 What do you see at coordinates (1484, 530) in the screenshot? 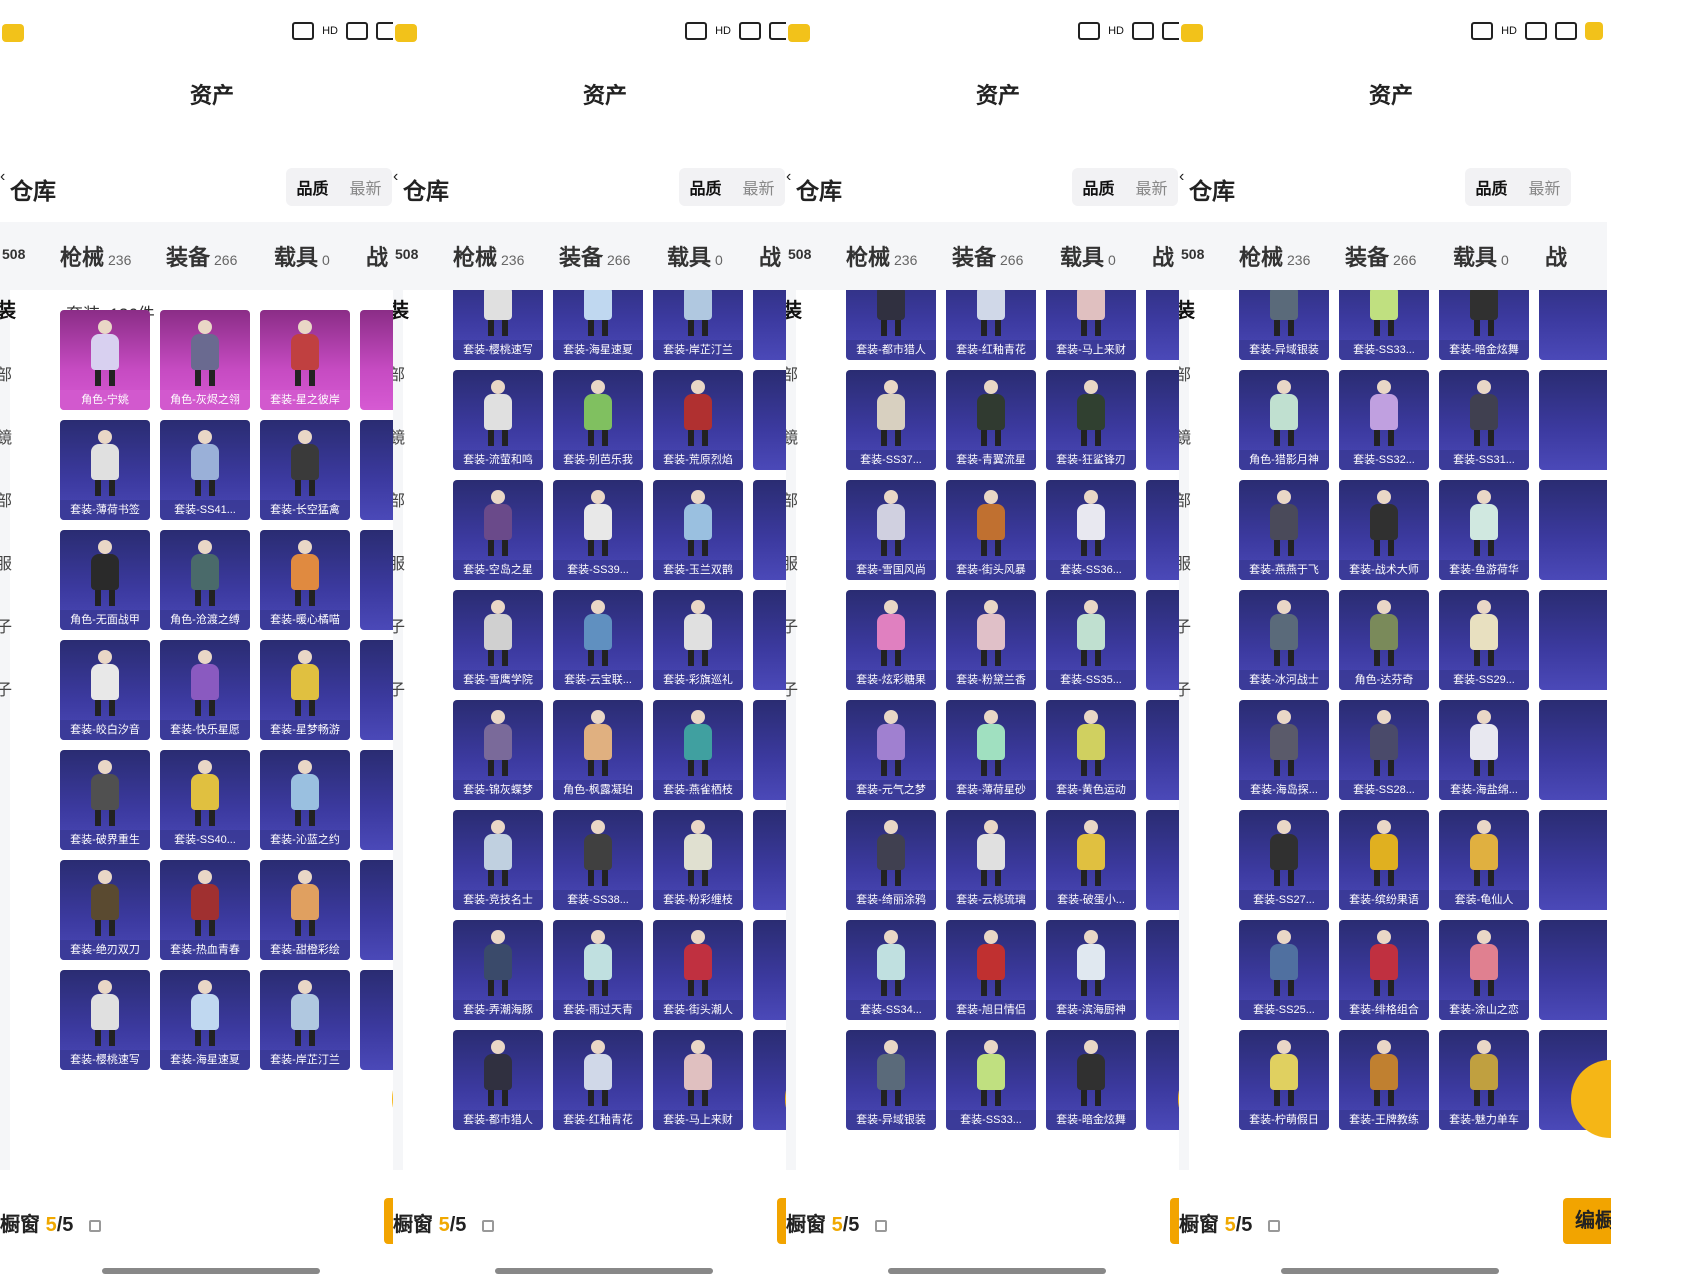
I see `item-card: 套装-鱼游荷华` at bounding box center [1484, 530].